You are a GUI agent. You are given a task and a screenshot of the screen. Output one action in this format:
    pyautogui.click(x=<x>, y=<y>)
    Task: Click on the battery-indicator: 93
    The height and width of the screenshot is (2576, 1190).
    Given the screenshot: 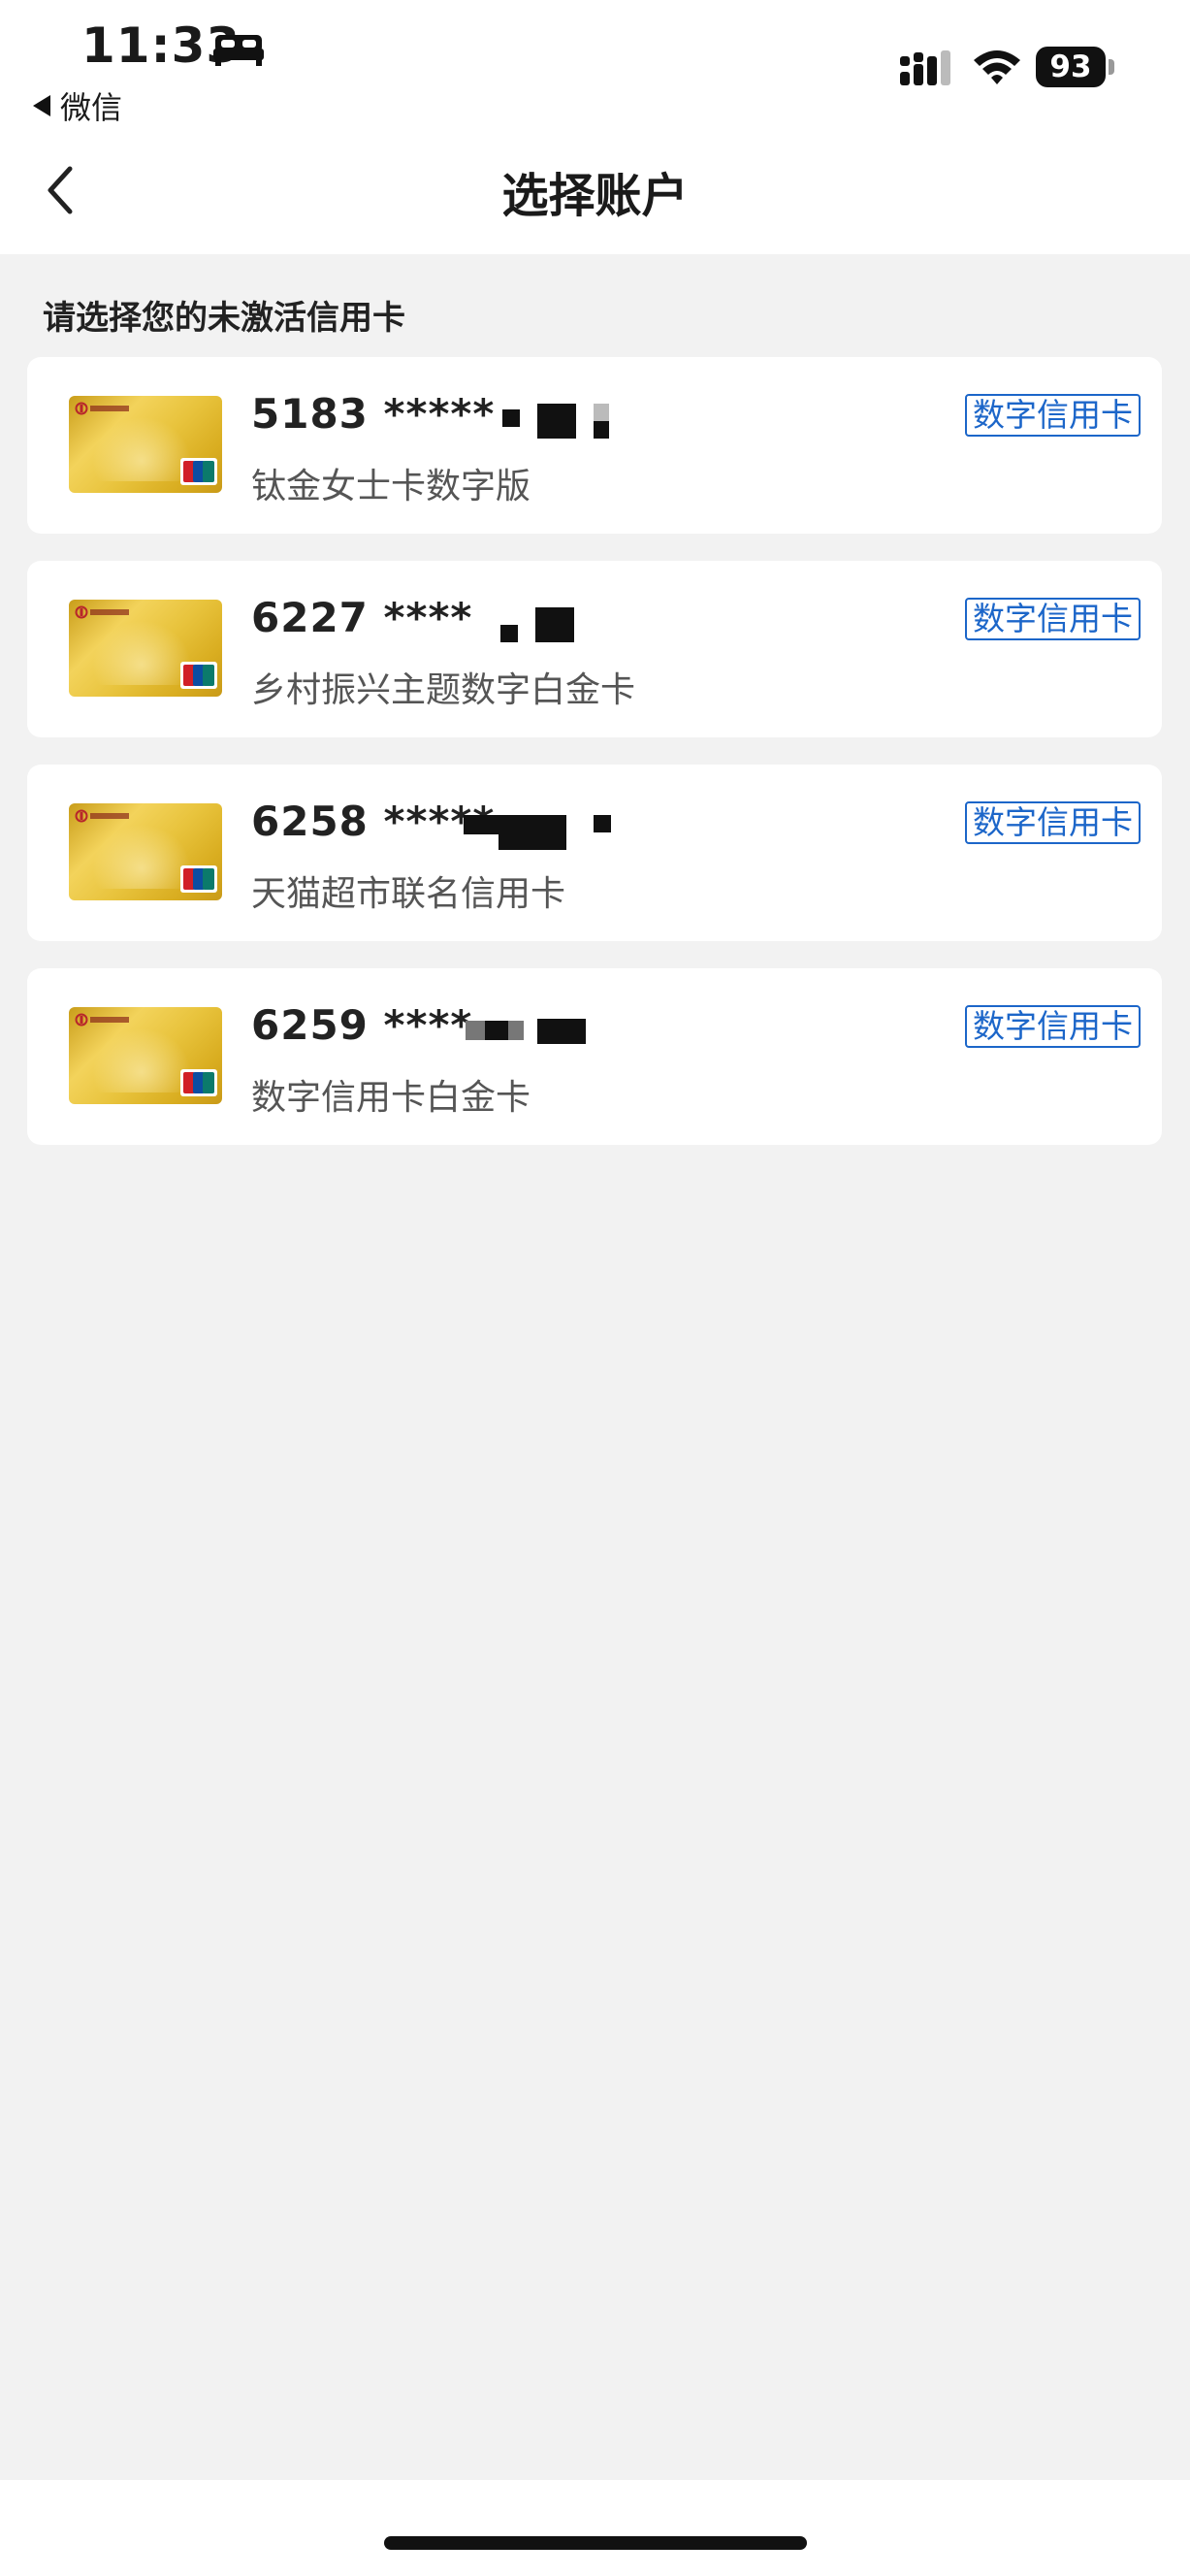 What is the action you would take?
    pyautogui.click(x=1075, y=67)
    